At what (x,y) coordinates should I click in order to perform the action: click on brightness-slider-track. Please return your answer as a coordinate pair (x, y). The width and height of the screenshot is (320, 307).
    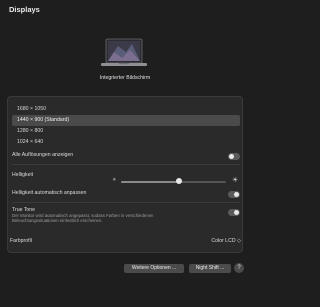
    Looking at the image, I should click on (173, 182).